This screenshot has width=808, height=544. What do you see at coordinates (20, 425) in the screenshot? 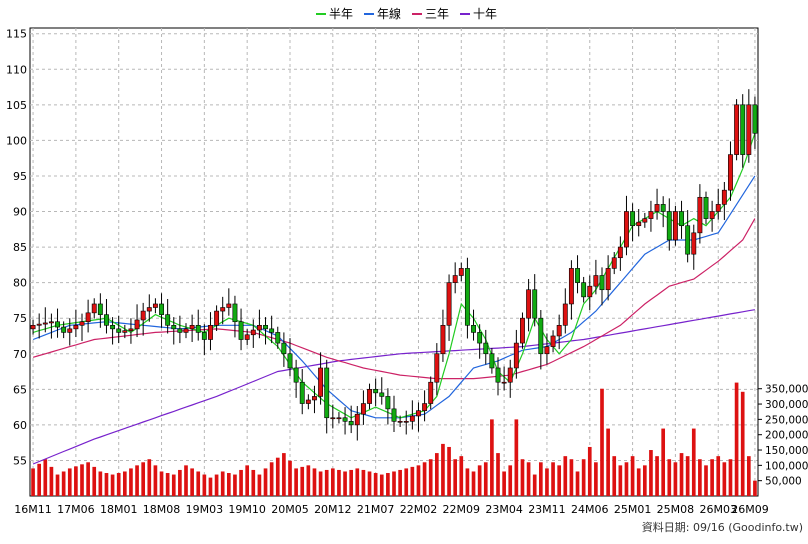
I see `price-tick-label: 60` at bounding box center [20, 425].